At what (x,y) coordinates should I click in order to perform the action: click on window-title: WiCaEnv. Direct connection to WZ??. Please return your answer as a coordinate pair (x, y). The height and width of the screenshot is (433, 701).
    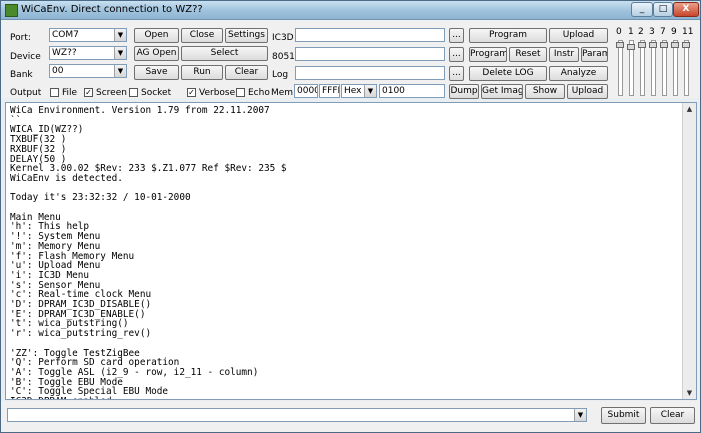
    Looking at the image, I should click on (112, 9).